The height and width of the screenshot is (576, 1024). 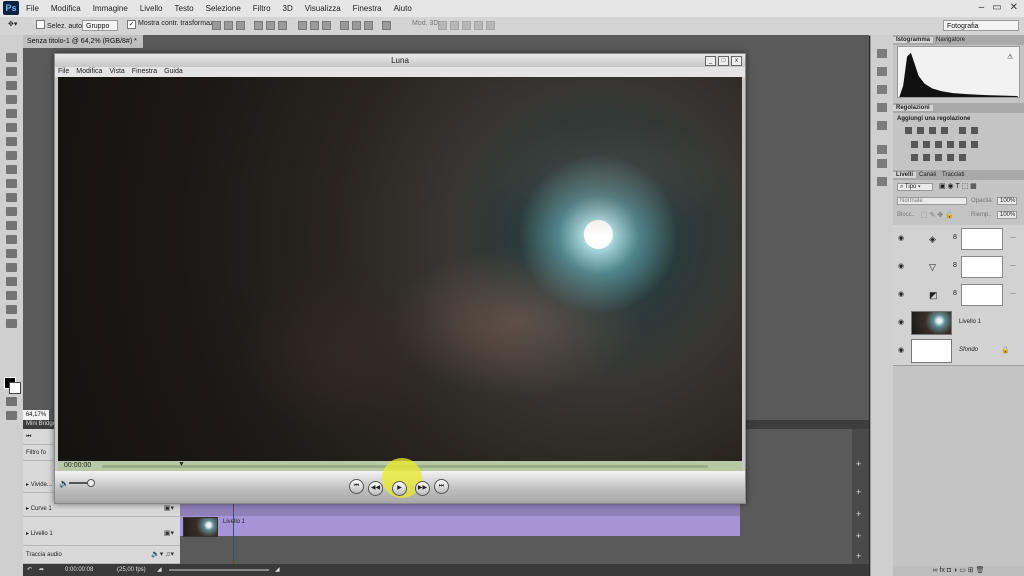 I want to click on volume-knob, so click(x=91, y=483).